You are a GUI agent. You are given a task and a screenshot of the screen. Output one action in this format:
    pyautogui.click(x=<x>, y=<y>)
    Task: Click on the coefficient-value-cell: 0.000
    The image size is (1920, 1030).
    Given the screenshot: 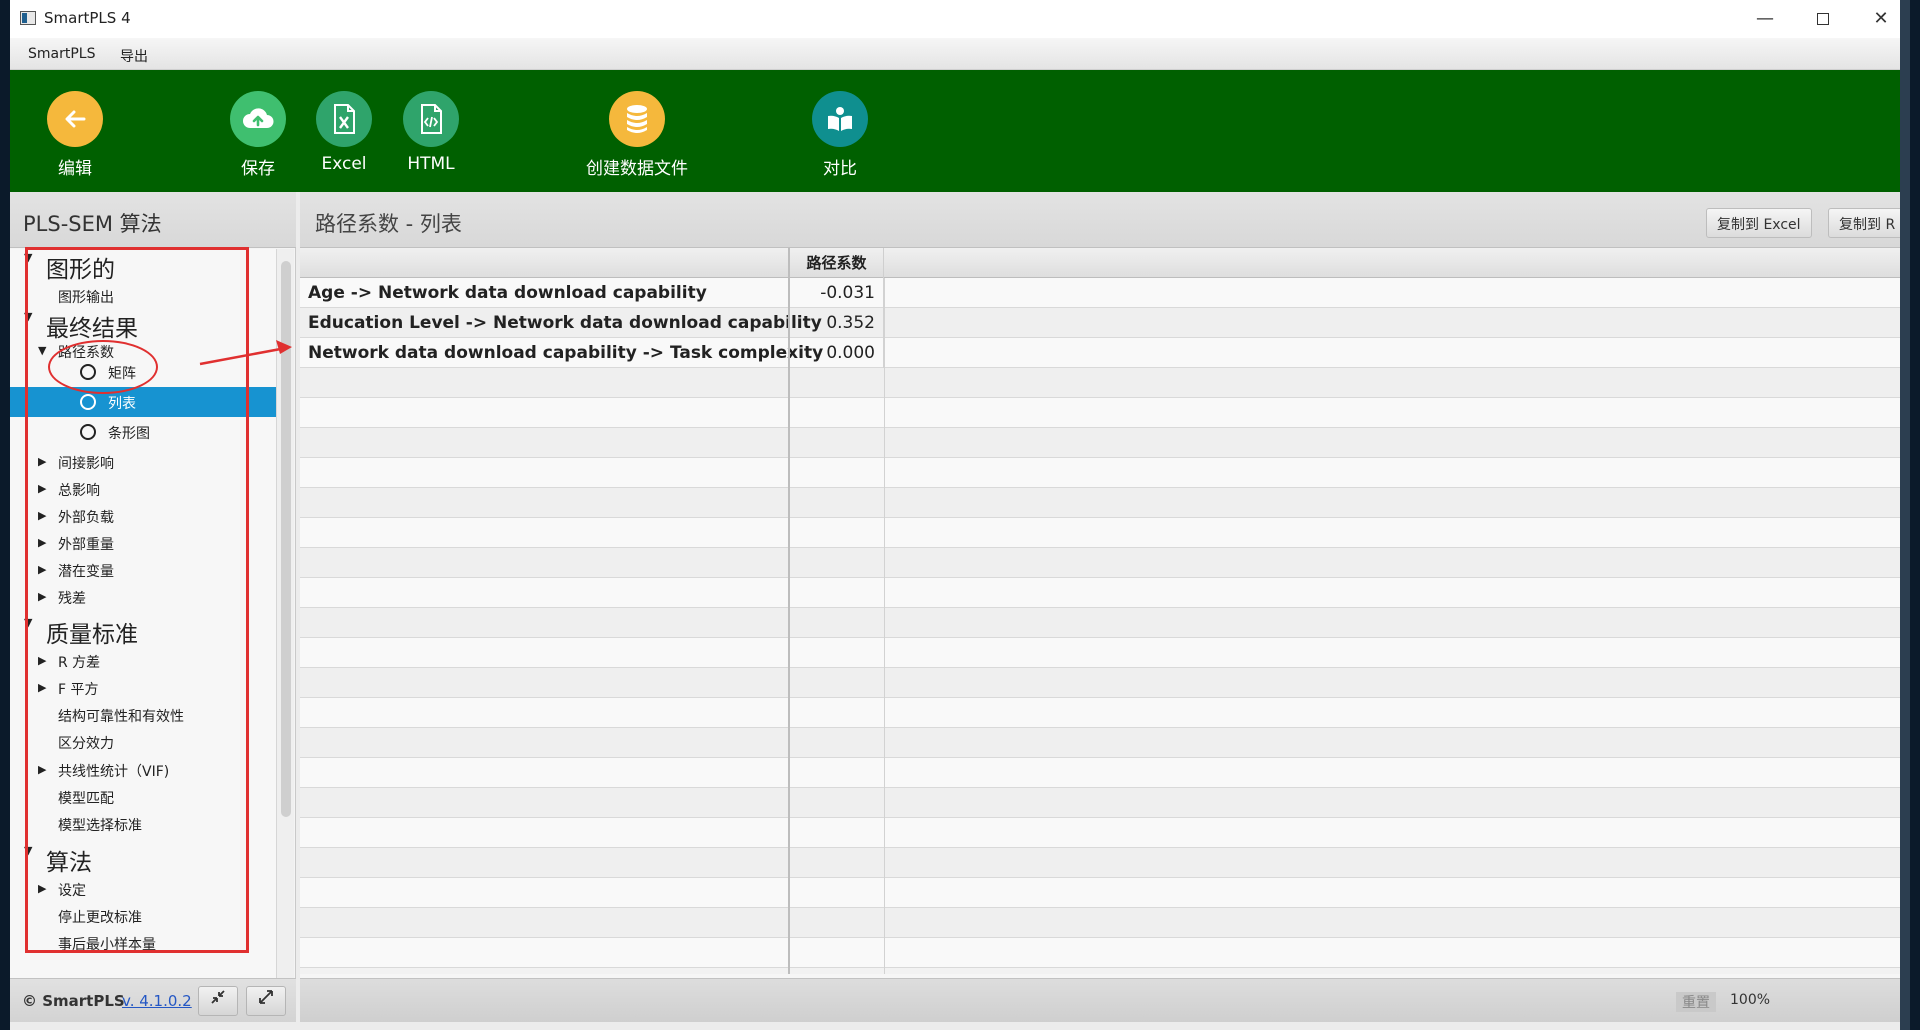 What is the action you would take?
    pyautogui.click(x=836, y=353)
    